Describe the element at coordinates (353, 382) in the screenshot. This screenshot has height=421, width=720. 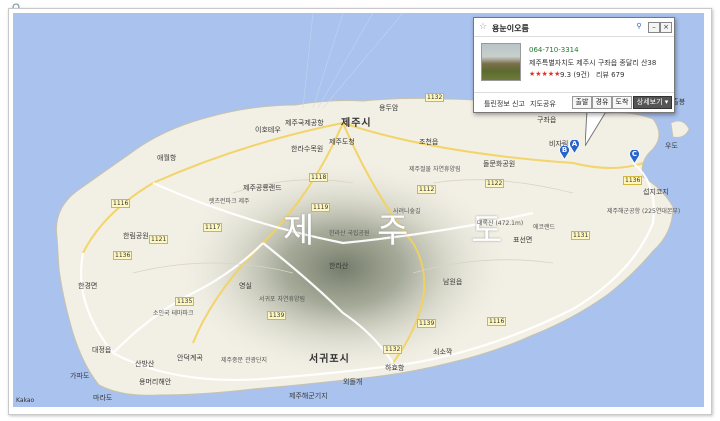
I see `place-label: 외돌개` at that location.